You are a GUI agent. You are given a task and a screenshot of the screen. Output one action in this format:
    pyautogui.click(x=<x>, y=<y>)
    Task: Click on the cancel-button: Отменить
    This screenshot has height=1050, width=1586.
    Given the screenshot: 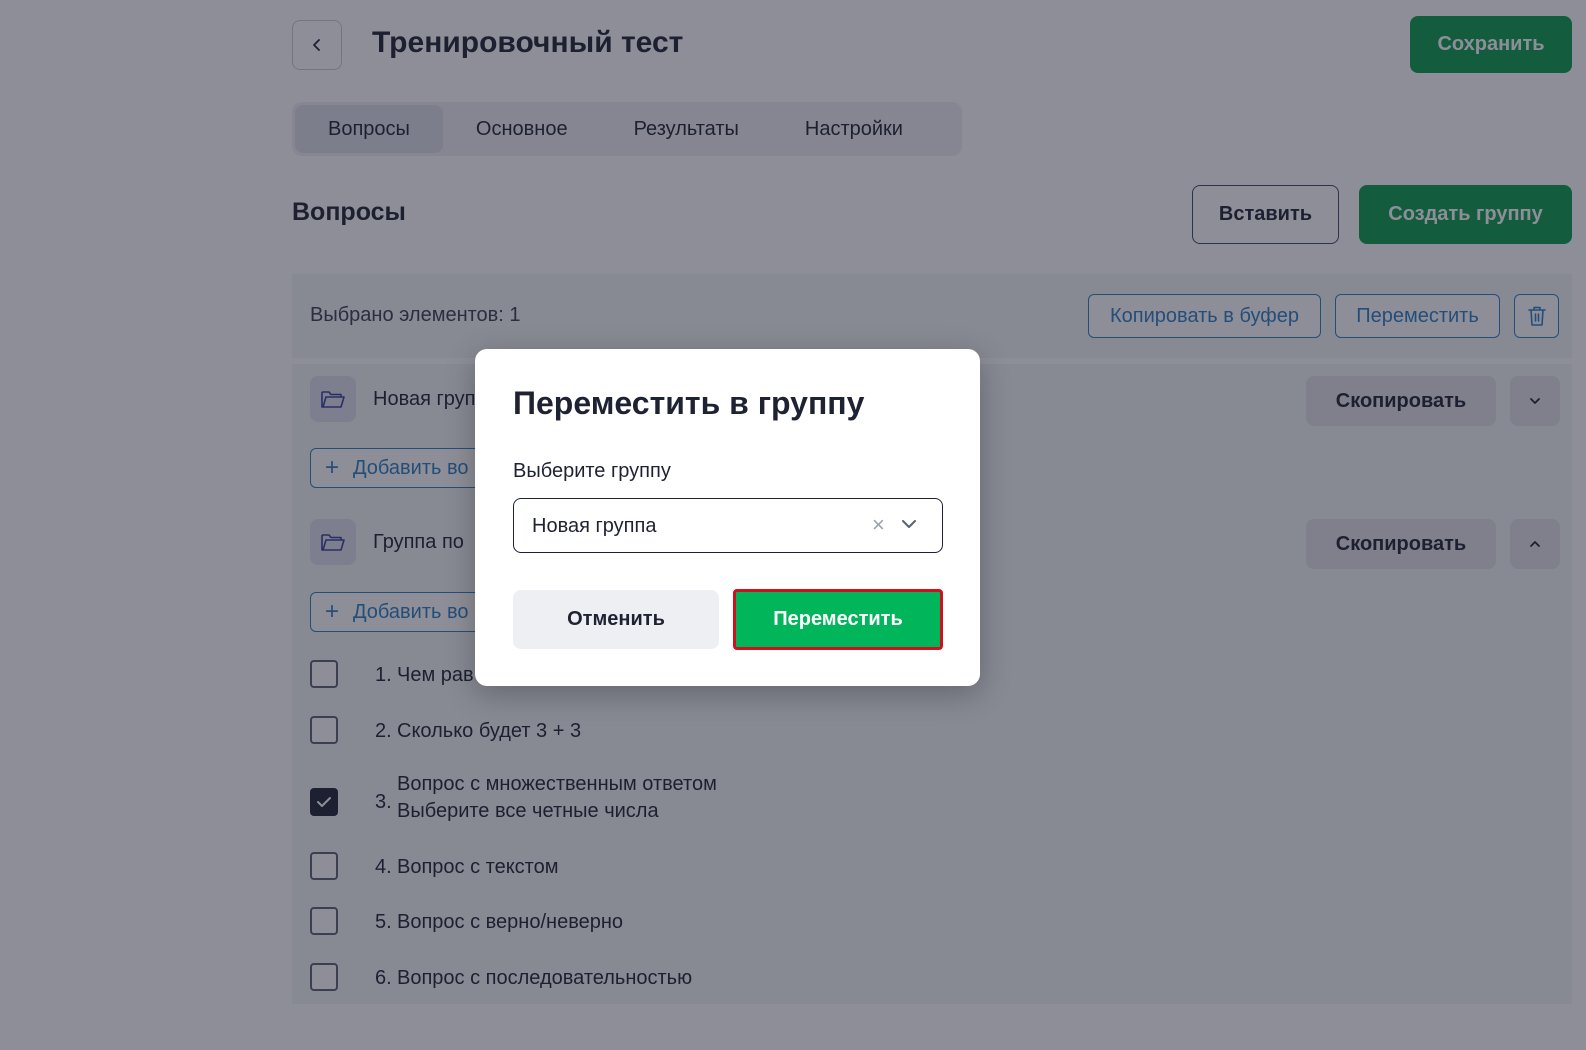 What is the action you would take?
    pyautogui.click(x=616, y=619)
    